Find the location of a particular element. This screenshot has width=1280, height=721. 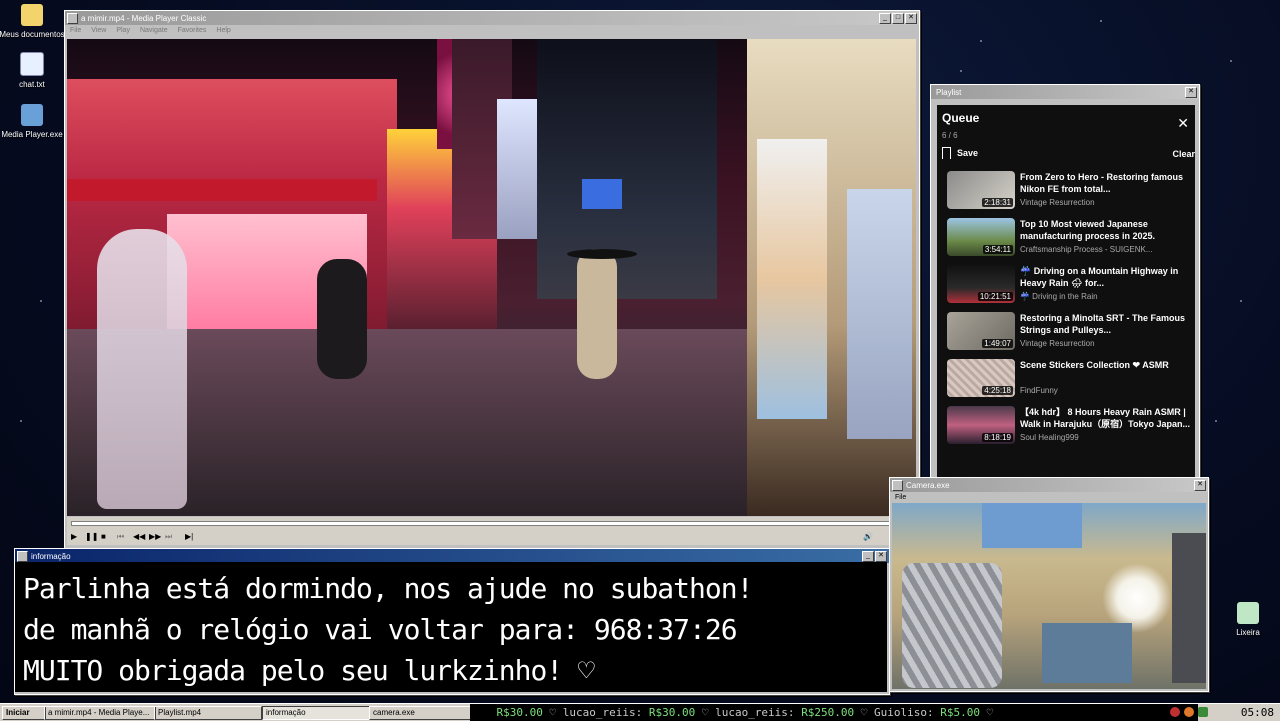

item-channel: Soul Healing999 is located at coordinates (1049, 437).